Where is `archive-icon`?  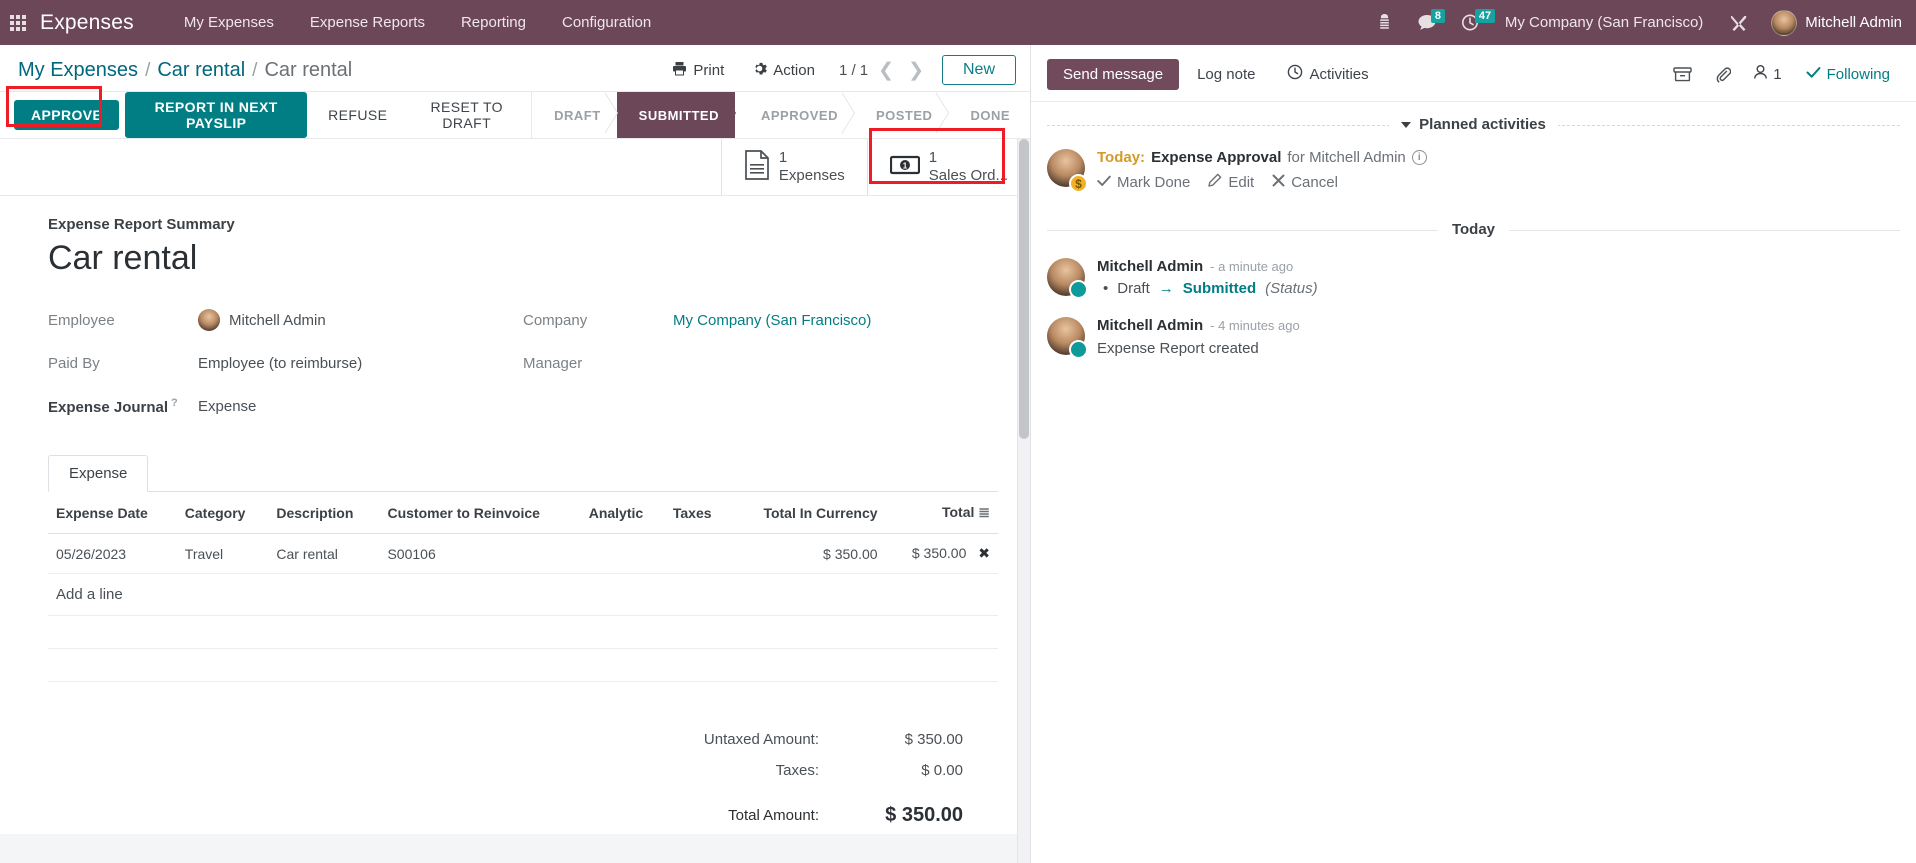
archive-icon is located at coordinates (1682, 74).